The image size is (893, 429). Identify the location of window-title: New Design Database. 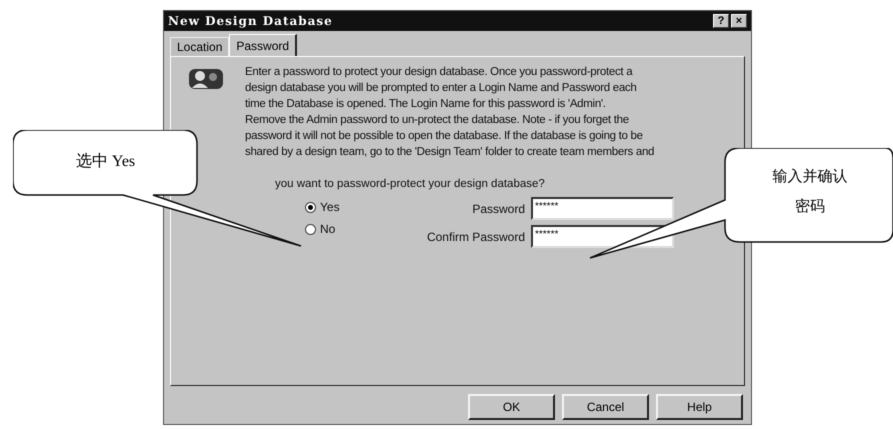
(250, 21).